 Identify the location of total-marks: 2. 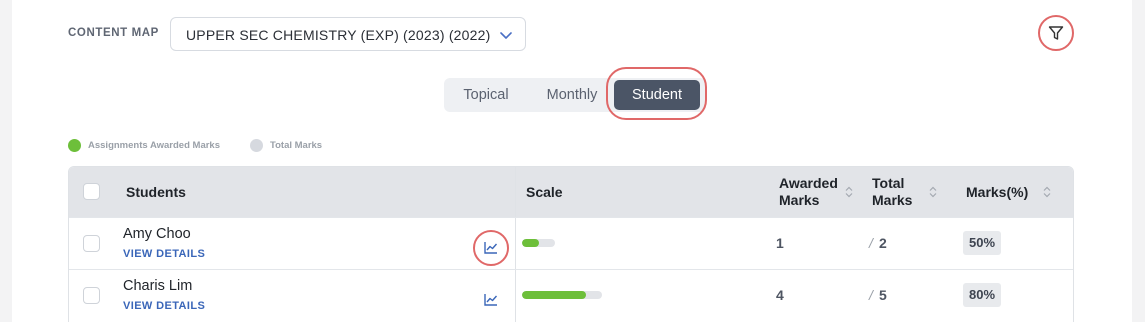
(883, 243).